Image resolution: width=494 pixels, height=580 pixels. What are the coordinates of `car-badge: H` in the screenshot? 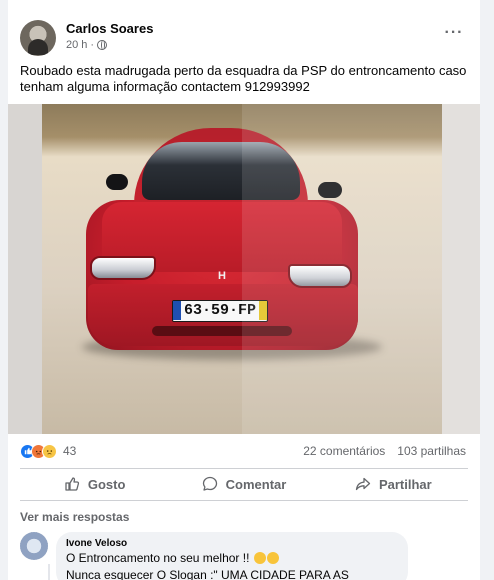 It's located at (222, 276).